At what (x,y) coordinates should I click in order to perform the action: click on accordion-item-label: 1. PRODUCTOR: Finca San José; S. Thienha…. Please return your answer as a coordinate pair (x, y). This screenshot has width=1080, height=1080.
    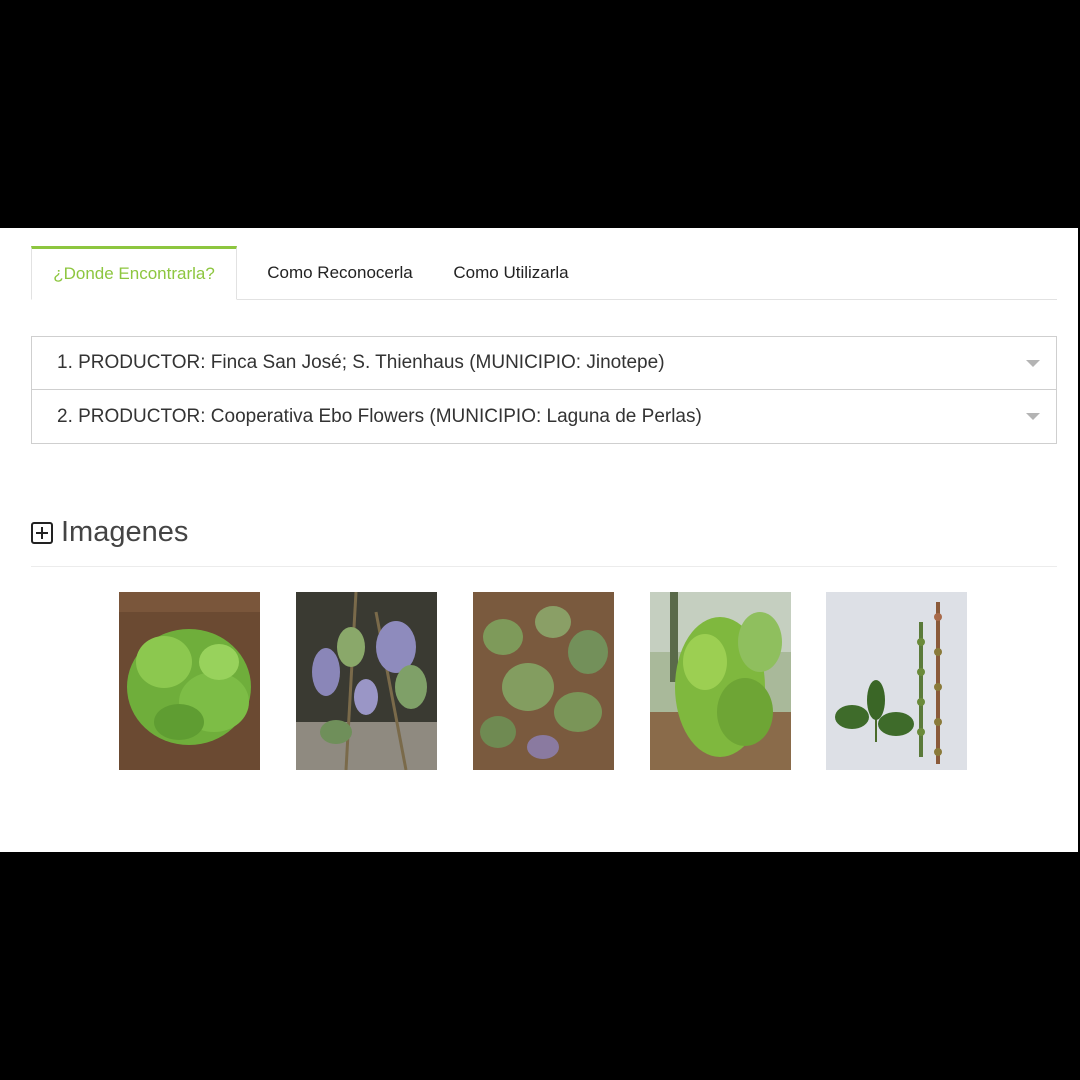
    Looking at the image, I should click on (361, 362).